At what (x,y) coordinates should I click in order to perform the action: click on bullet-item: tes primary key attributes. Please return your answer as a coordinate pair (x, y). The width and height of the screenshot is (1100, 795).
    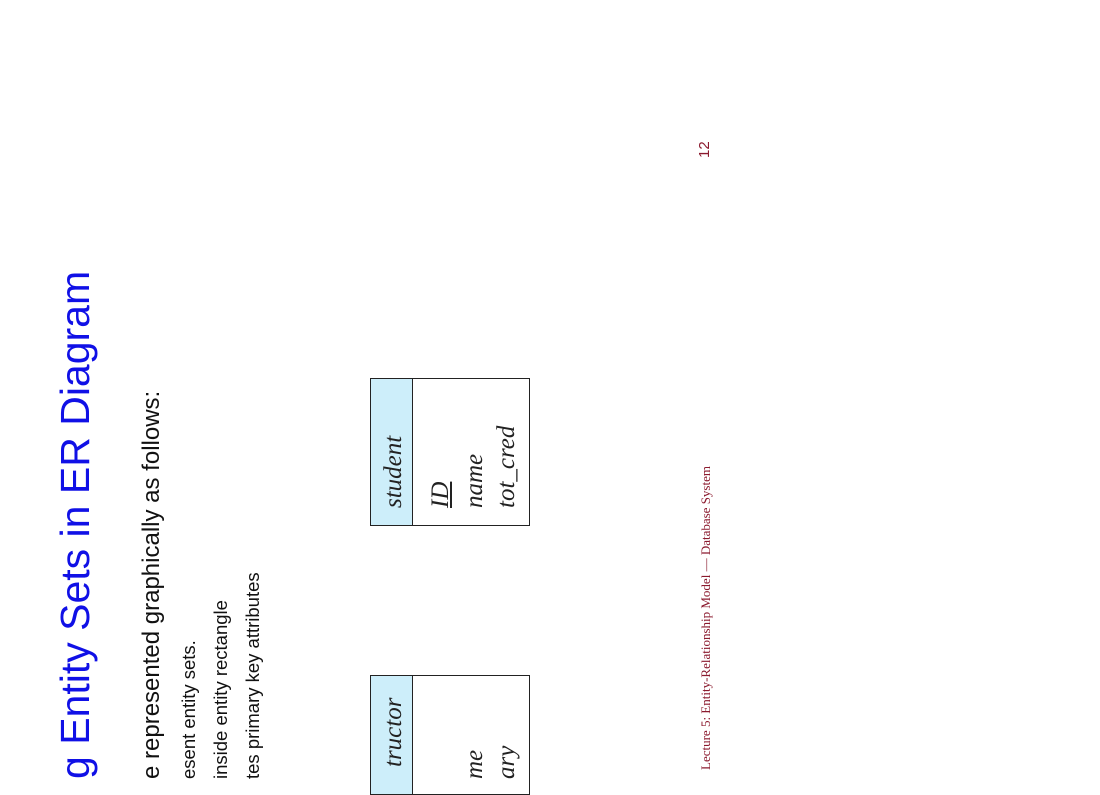
    Looking at the image, I should click on (252, 675).